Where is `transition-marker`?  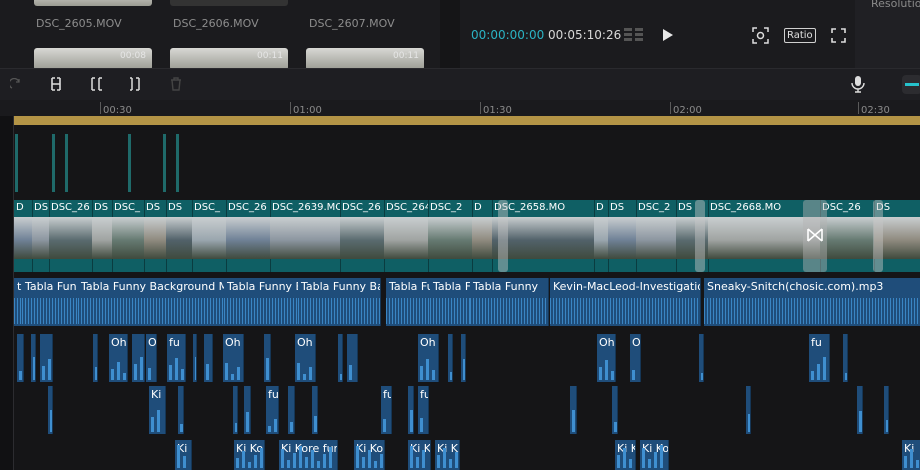 transition-marker is located at coordinates (815, 236).